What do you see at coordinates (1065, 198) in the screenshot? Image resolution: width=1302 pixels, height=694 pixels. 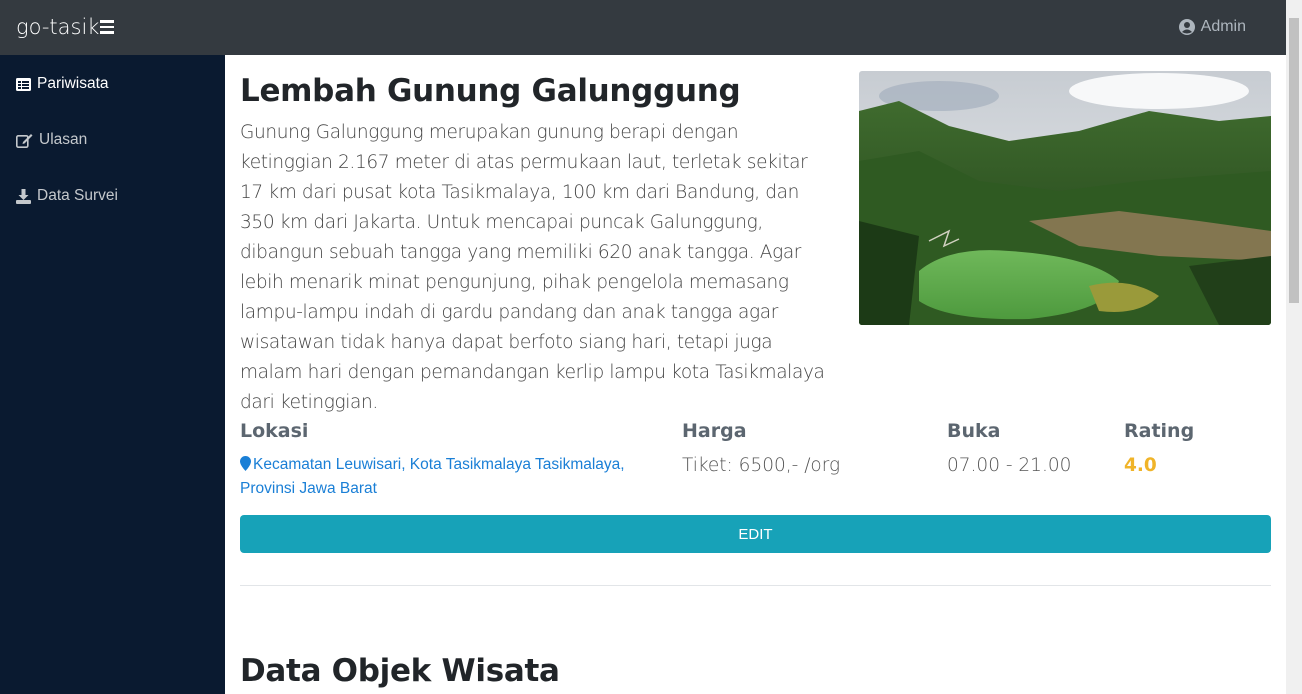 I see `destination-photo` at bounding box center [1065, 198].